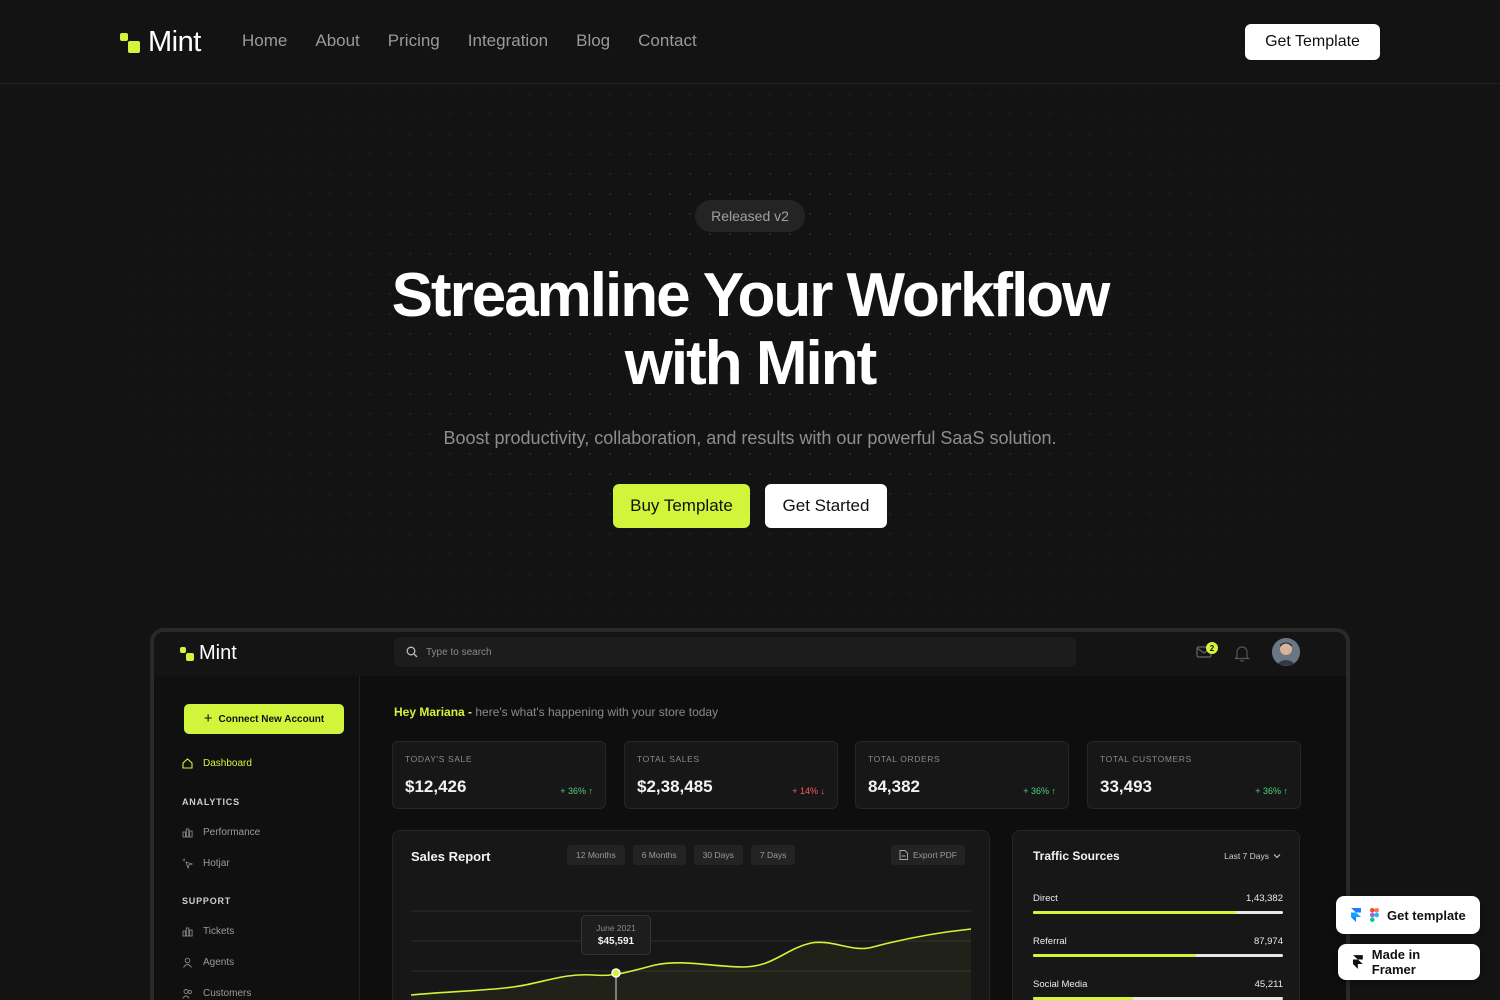  I want to click on chevron-down-icon, so click(1277, 856).